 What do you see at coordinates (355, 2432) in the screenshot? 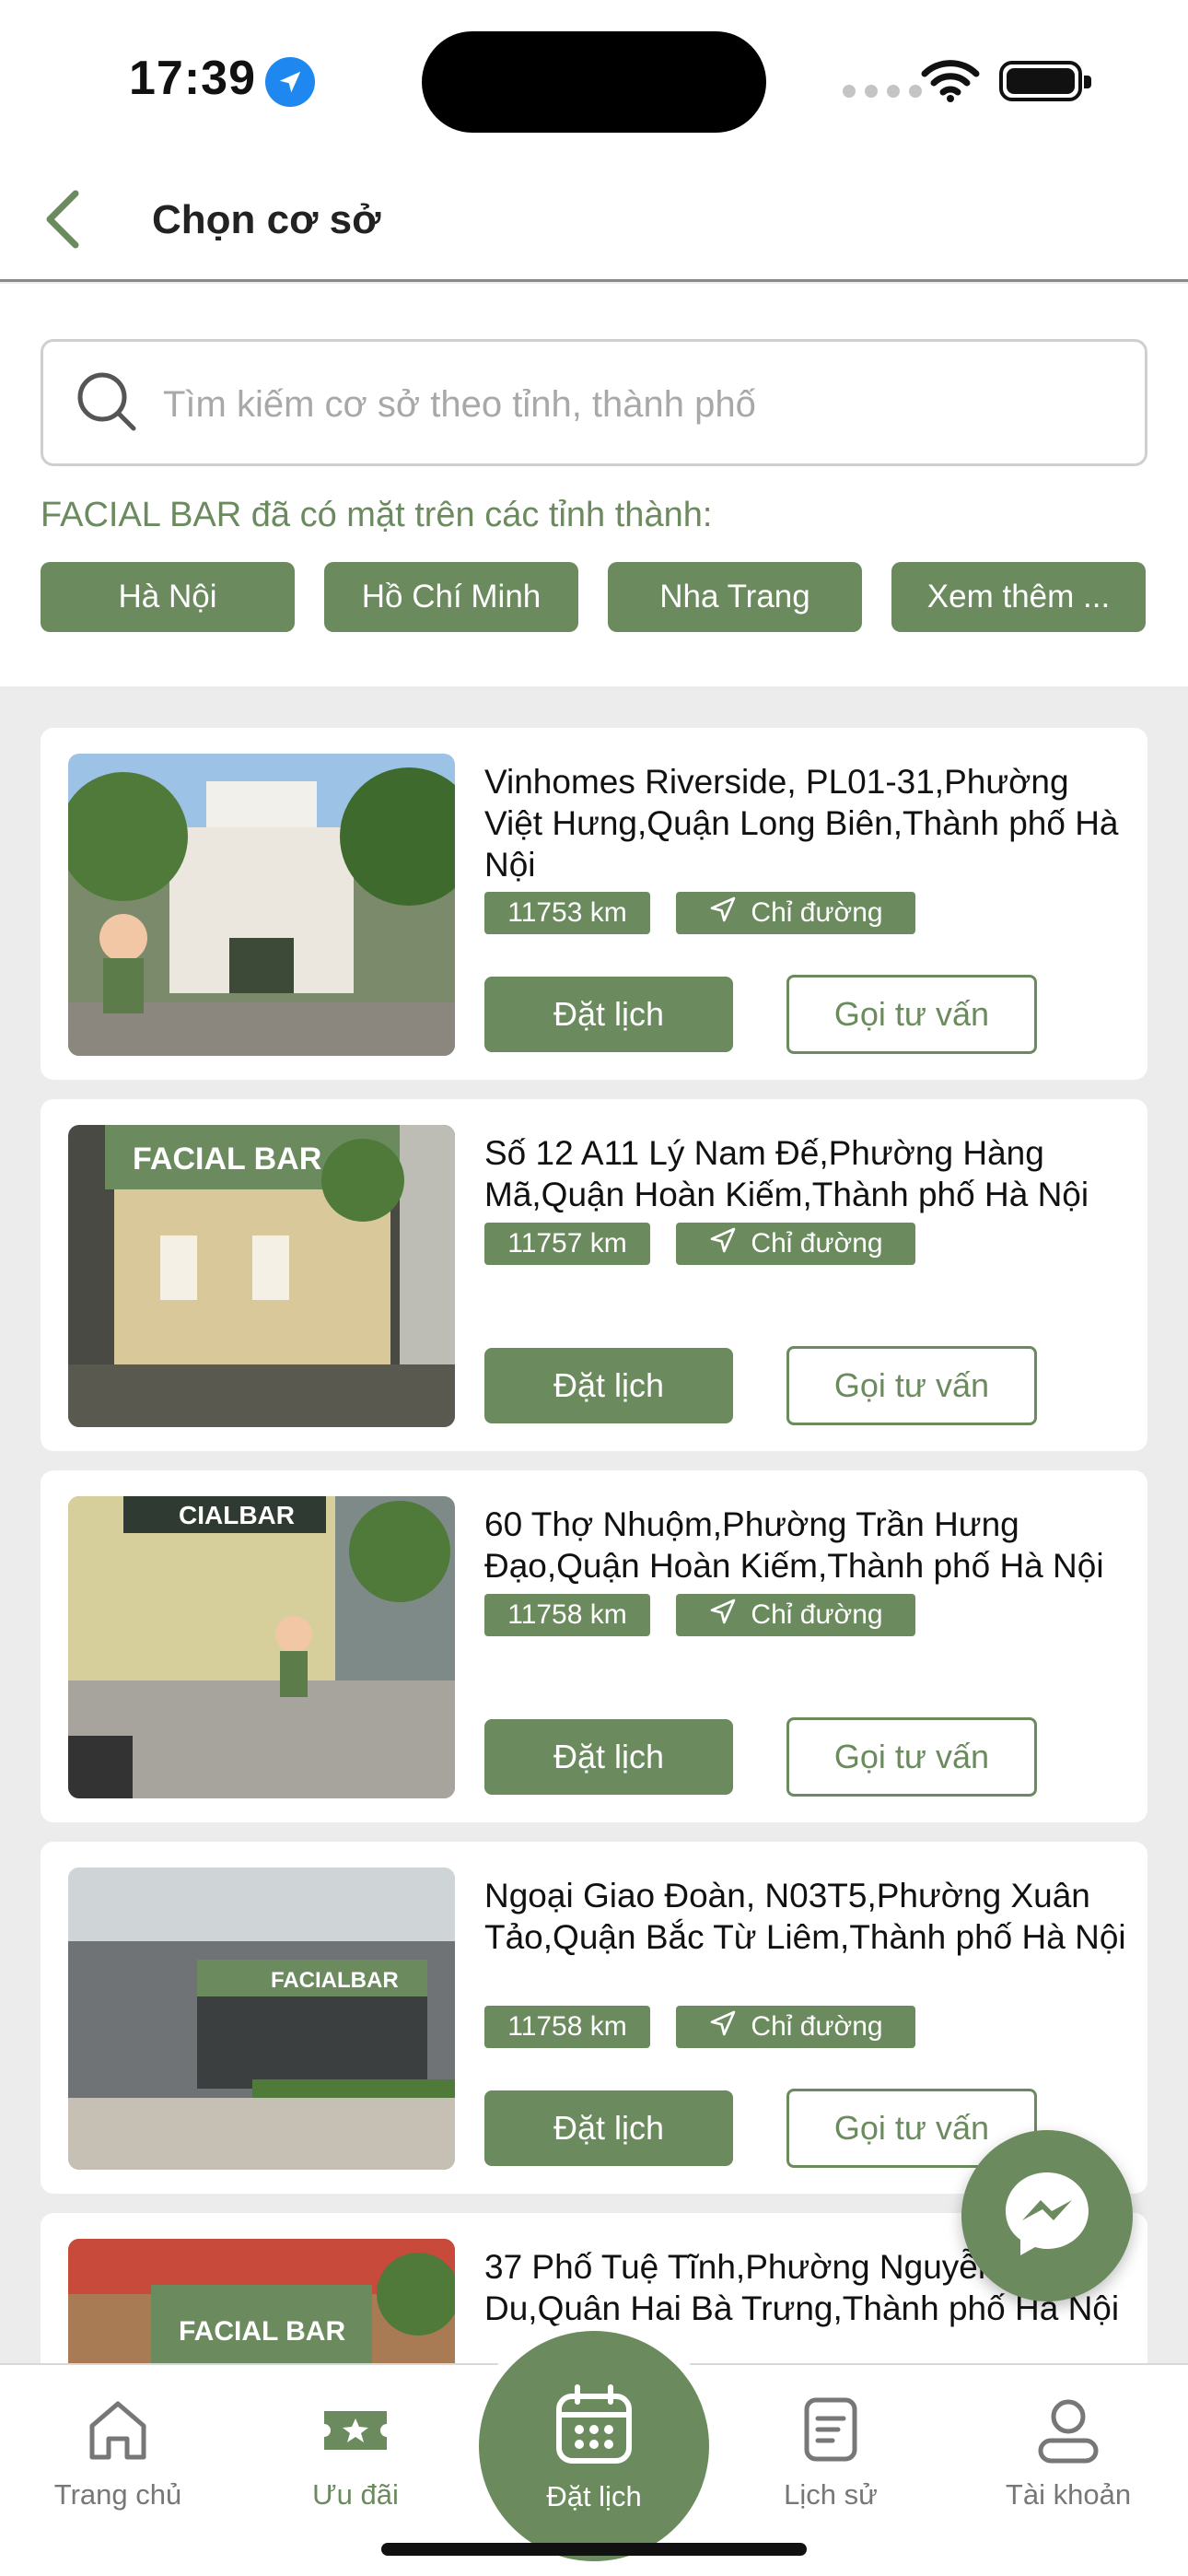
I see `ticket-star-icon` at bounding box center [355, 2432].